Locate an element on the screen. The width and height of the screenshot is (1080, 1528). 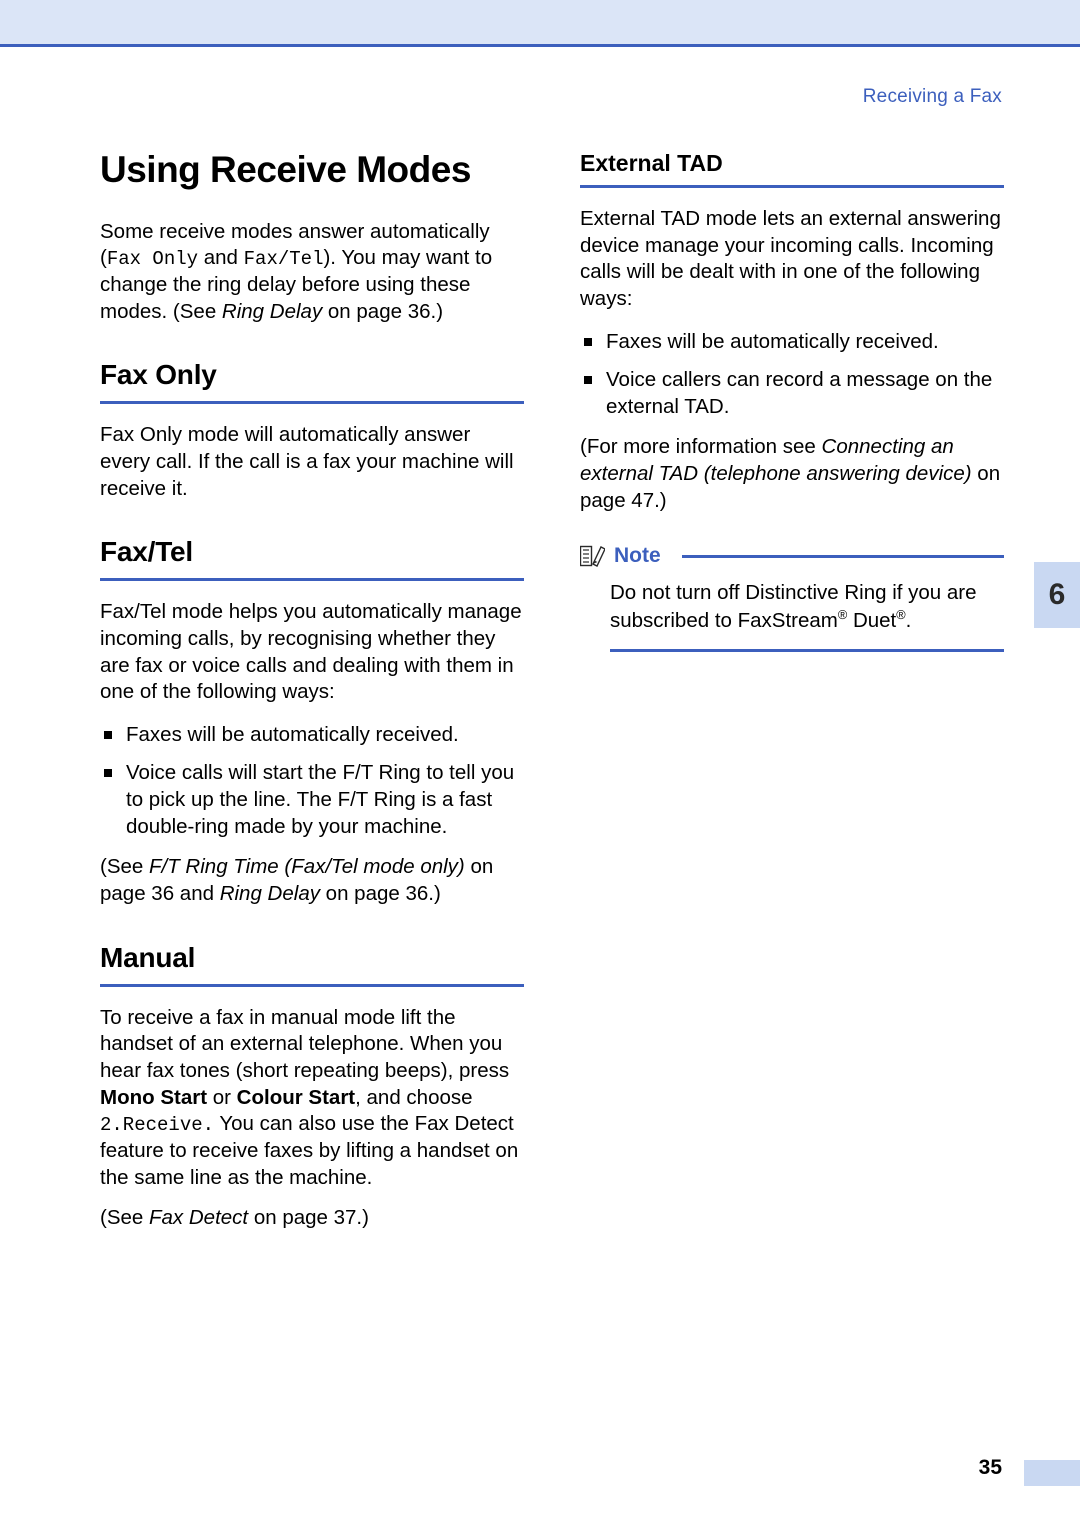
footer-accent-block is located at coordinates (1052, 1473).